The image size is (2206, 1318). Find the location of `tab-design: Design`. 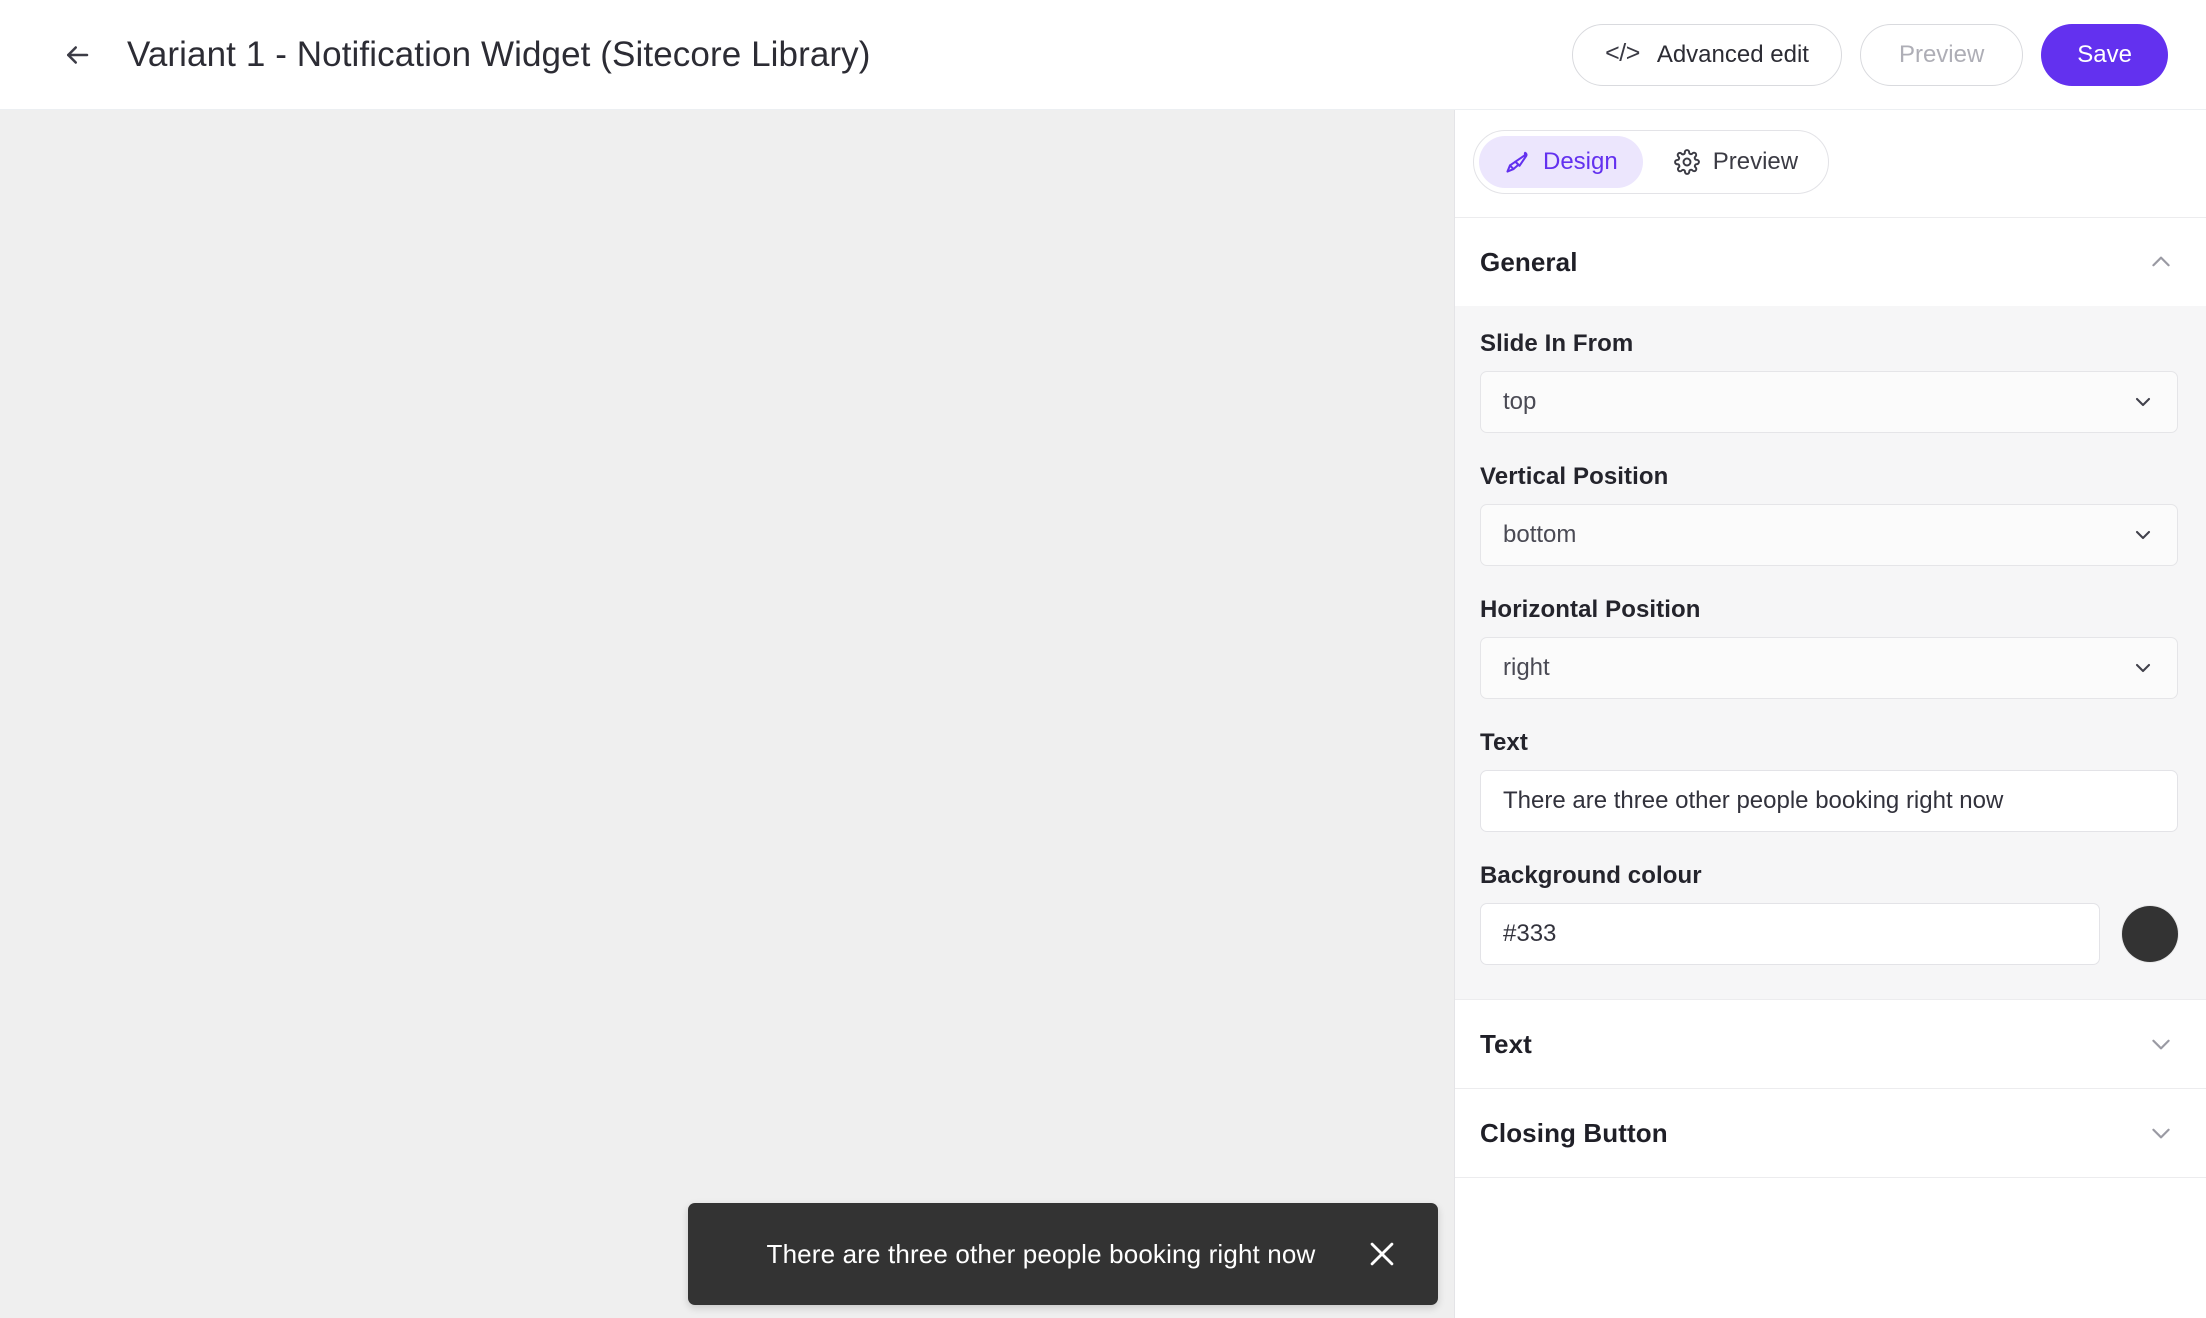

tab-design: Design is located at coordinates (1561, 162).